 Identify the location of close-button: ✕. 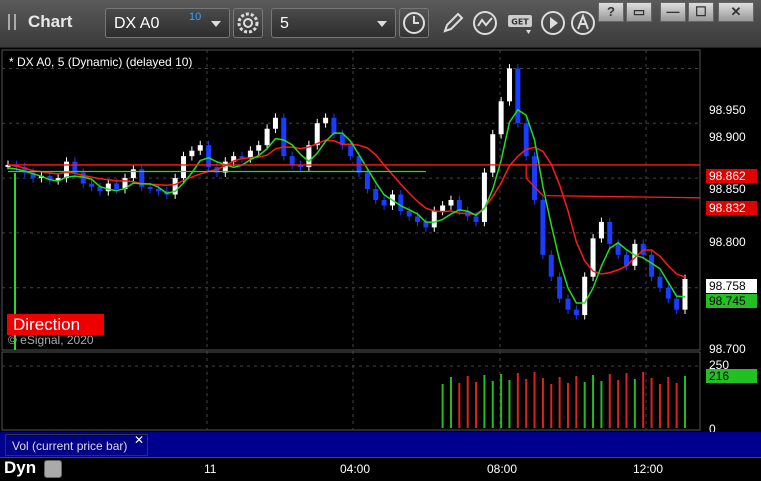
(736, 12).